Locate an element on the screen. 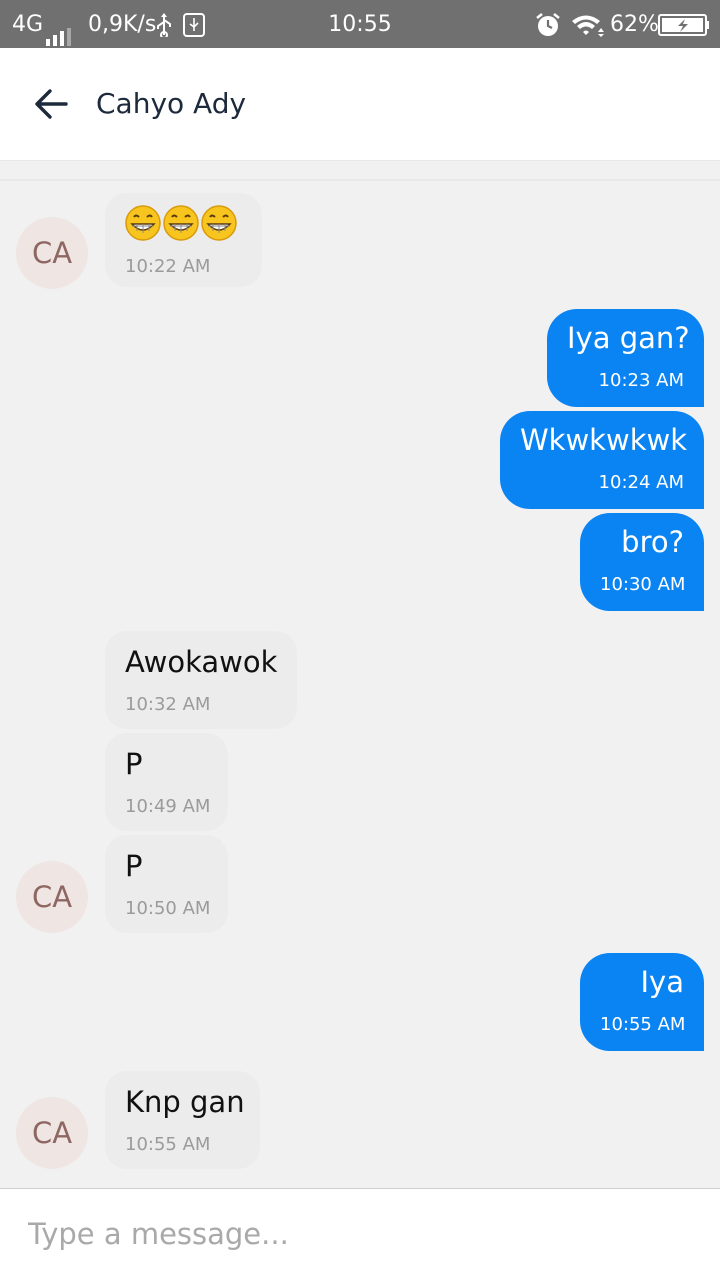 The width and height of the screenshot is (720, 1281). back-arrow-icon is located at coordinates (55, 104).